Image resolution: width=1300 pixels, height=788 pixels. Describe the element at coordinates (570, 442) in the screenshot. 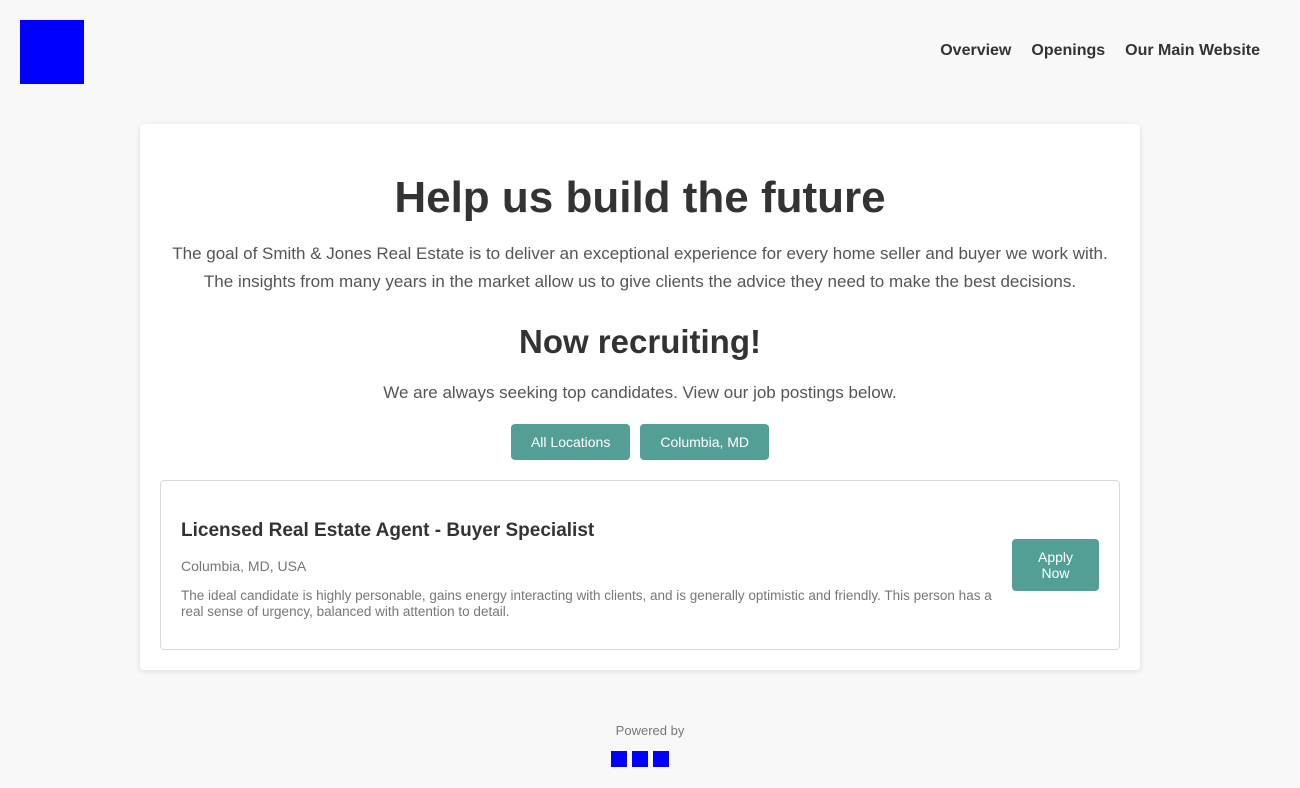

I see `filter-all-locations-button: All Locations` at that location.